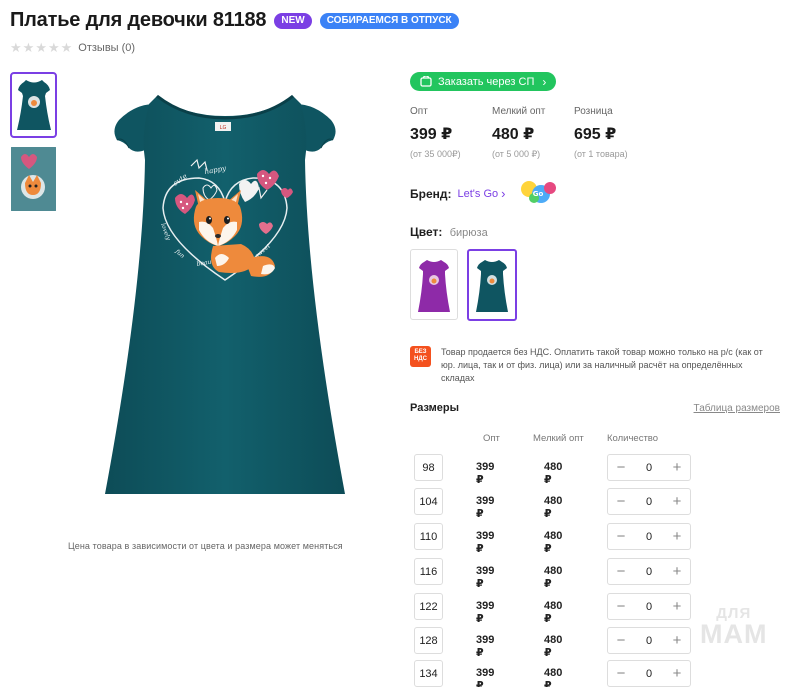 The image size is (785, 687). What do you see at coordinates (420, 352) in the screenshot?
I see `vat-icon-line: БЕЗ` at bounding box center [420, 352].